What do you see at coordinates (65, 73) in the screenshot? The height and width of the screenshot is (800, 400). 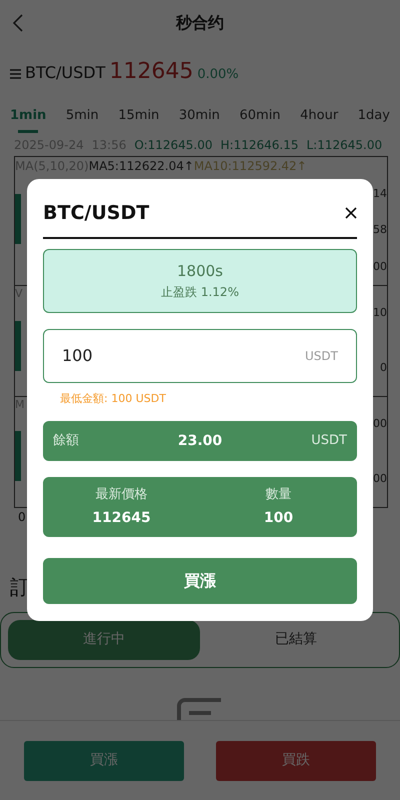 I see `pair-symbol: BTC/USDT` at bounding box center [65, 73].